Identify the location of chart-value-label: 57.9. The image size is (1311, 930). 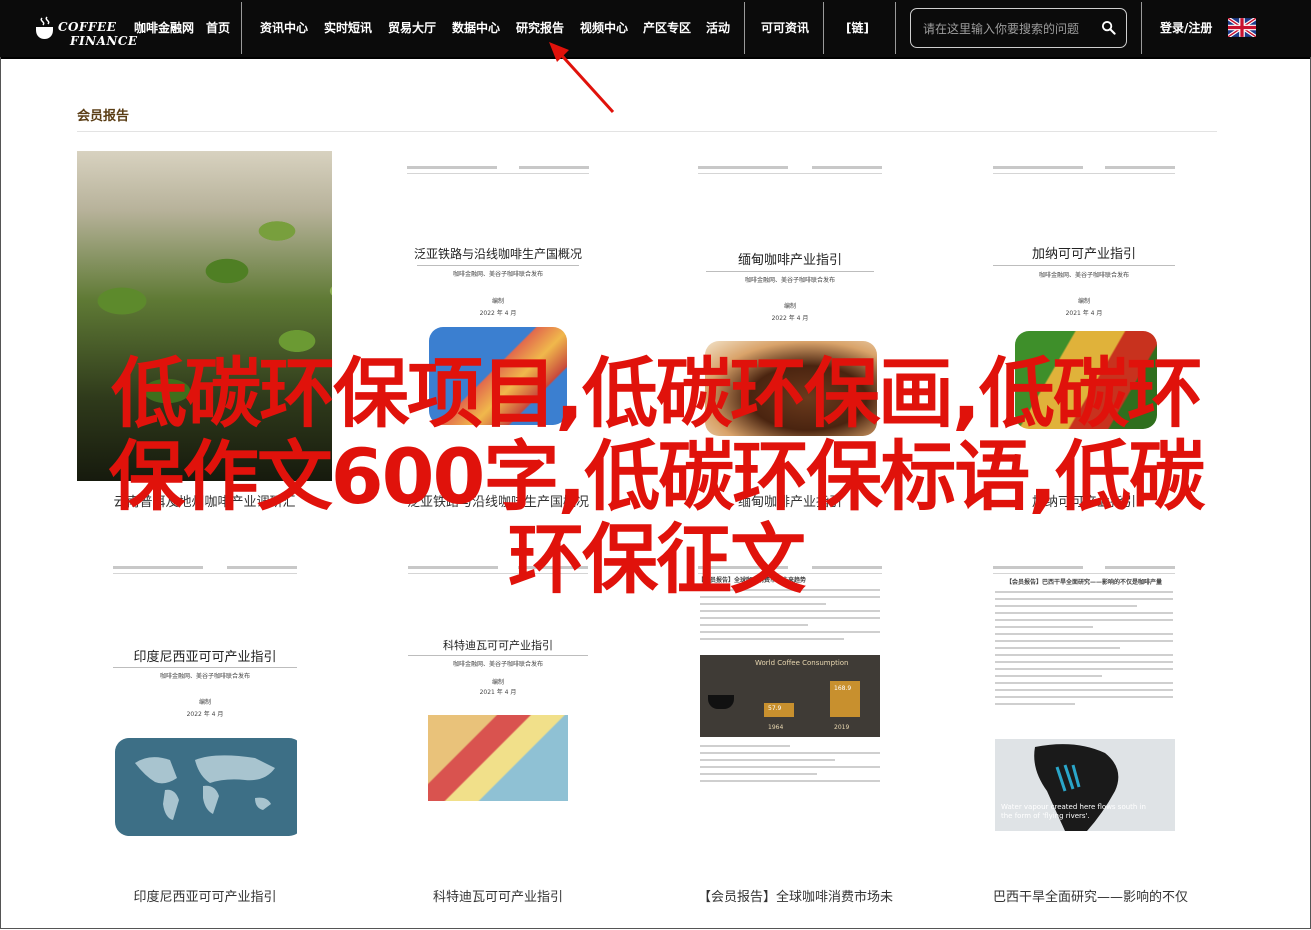
(775, 708).